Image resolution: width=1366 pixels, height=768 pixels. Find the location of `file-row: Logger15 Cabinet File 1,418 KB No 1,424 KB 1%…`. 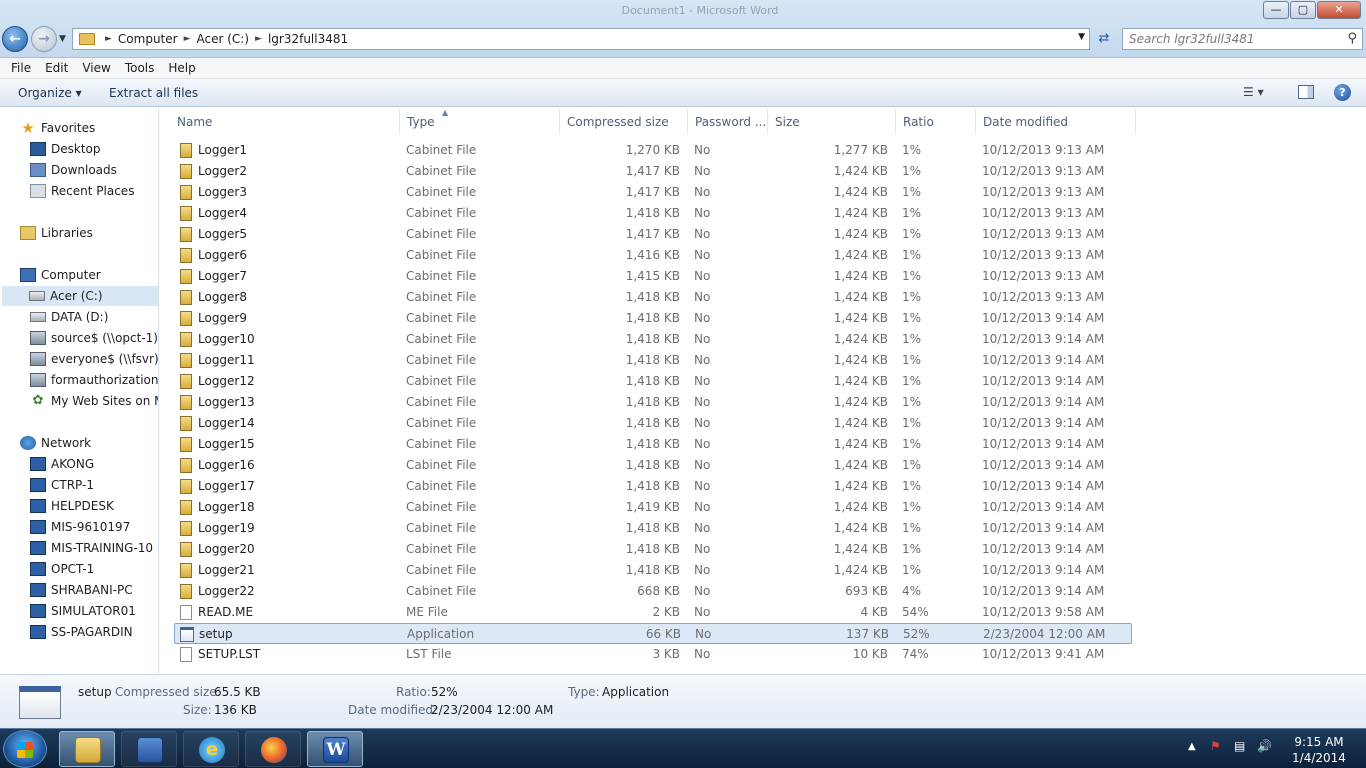

file-row: Logger15 Cabinet File 1,418 KB No 1,424 KB 1%… is located at coordinates (653, 444).